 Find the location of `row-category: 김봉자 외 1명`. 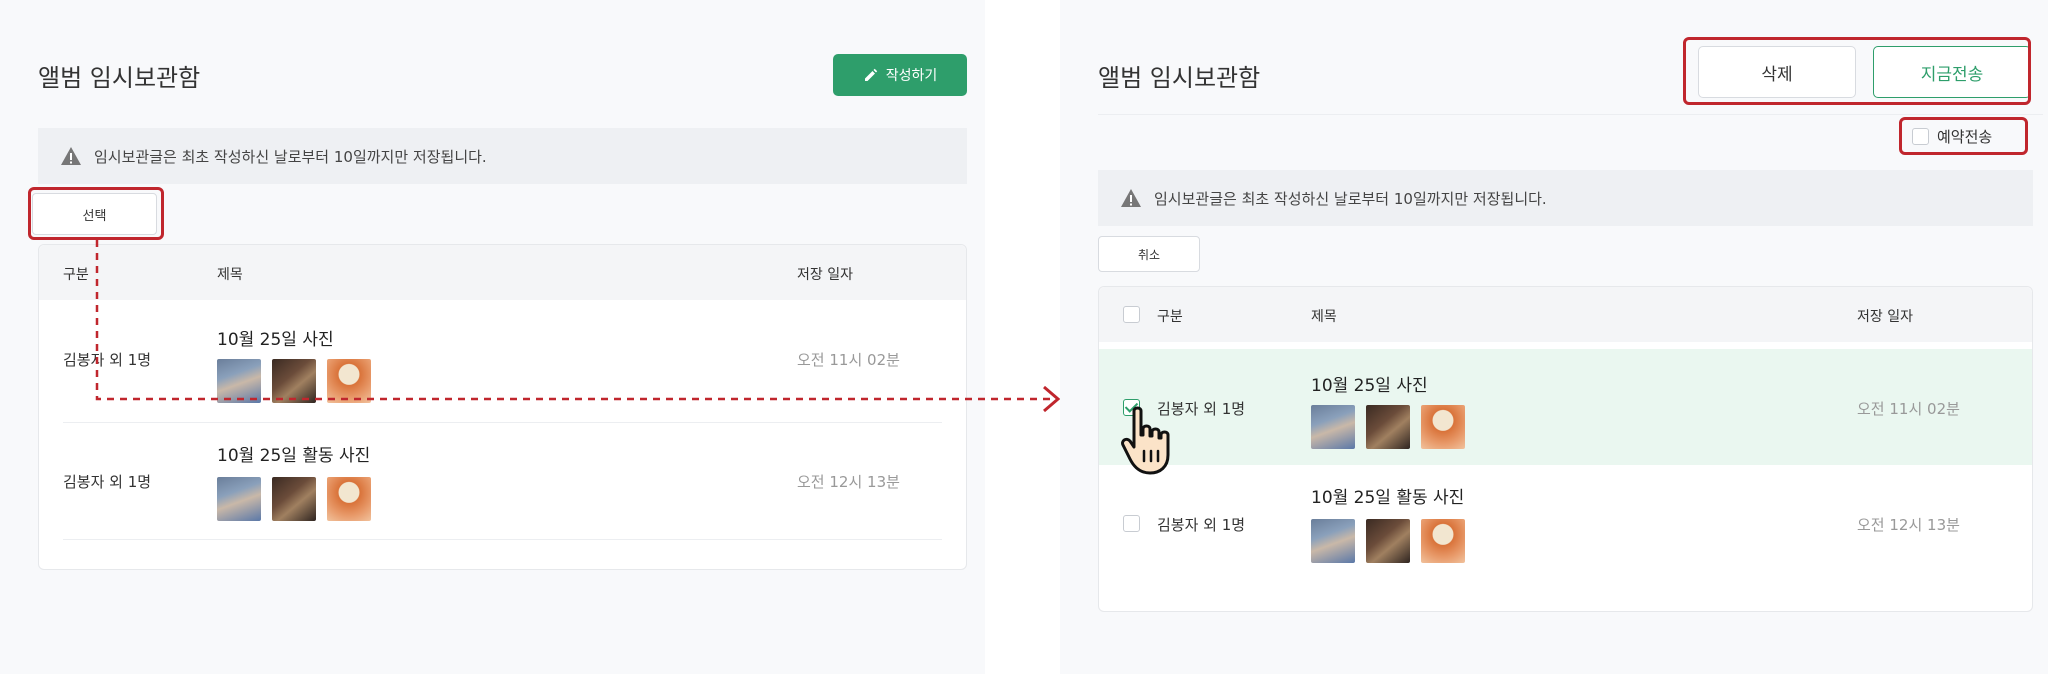

row-category: 김봉자 외 1명 is located at coordinates (1201, 525).